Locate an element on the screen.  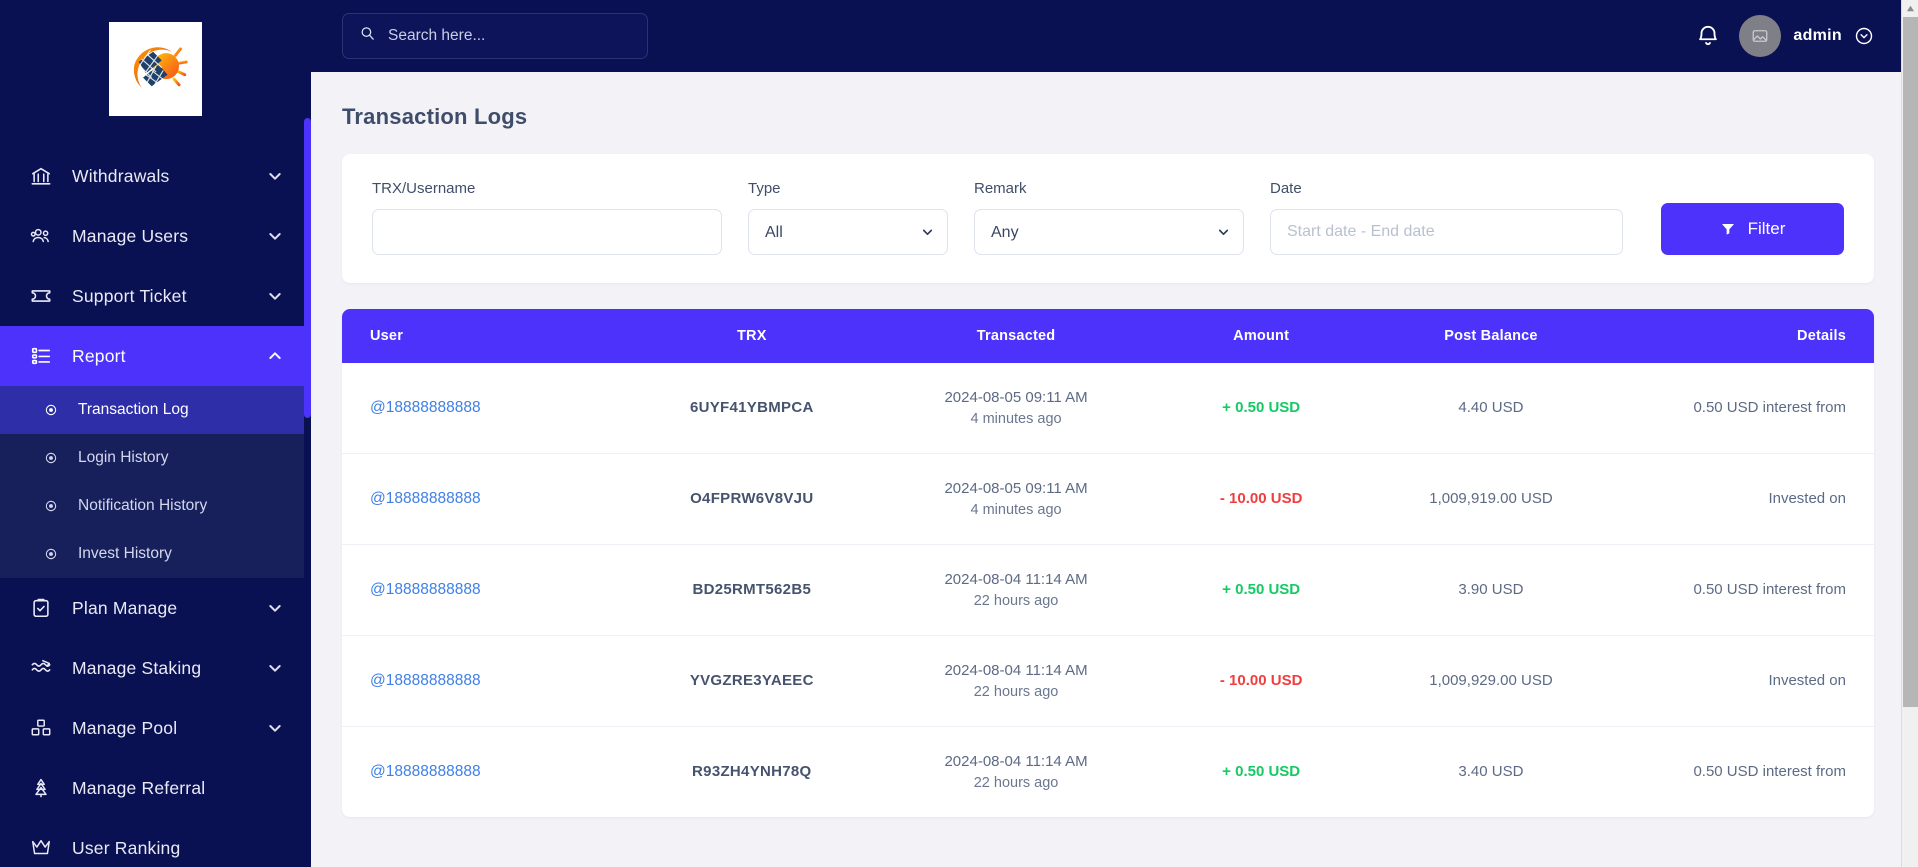
sidebar-item-plan-manage: Plan Manage is located at coordinates (155, 608).